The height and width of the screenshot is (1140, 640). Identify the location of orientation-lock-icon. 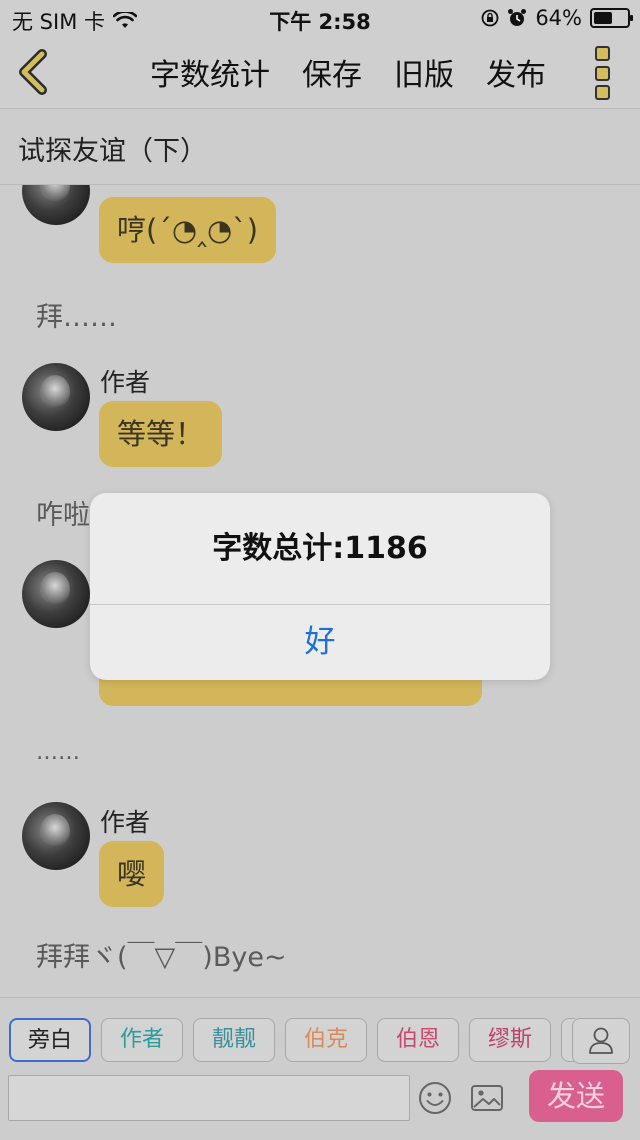
(490, 18).